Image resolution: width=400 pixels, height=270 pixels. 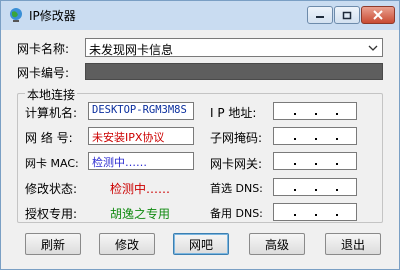 What do you see at coordinates (127, 244) in the screenshot?
I see `modify-button: 修改` at bounding box center [127, 244].